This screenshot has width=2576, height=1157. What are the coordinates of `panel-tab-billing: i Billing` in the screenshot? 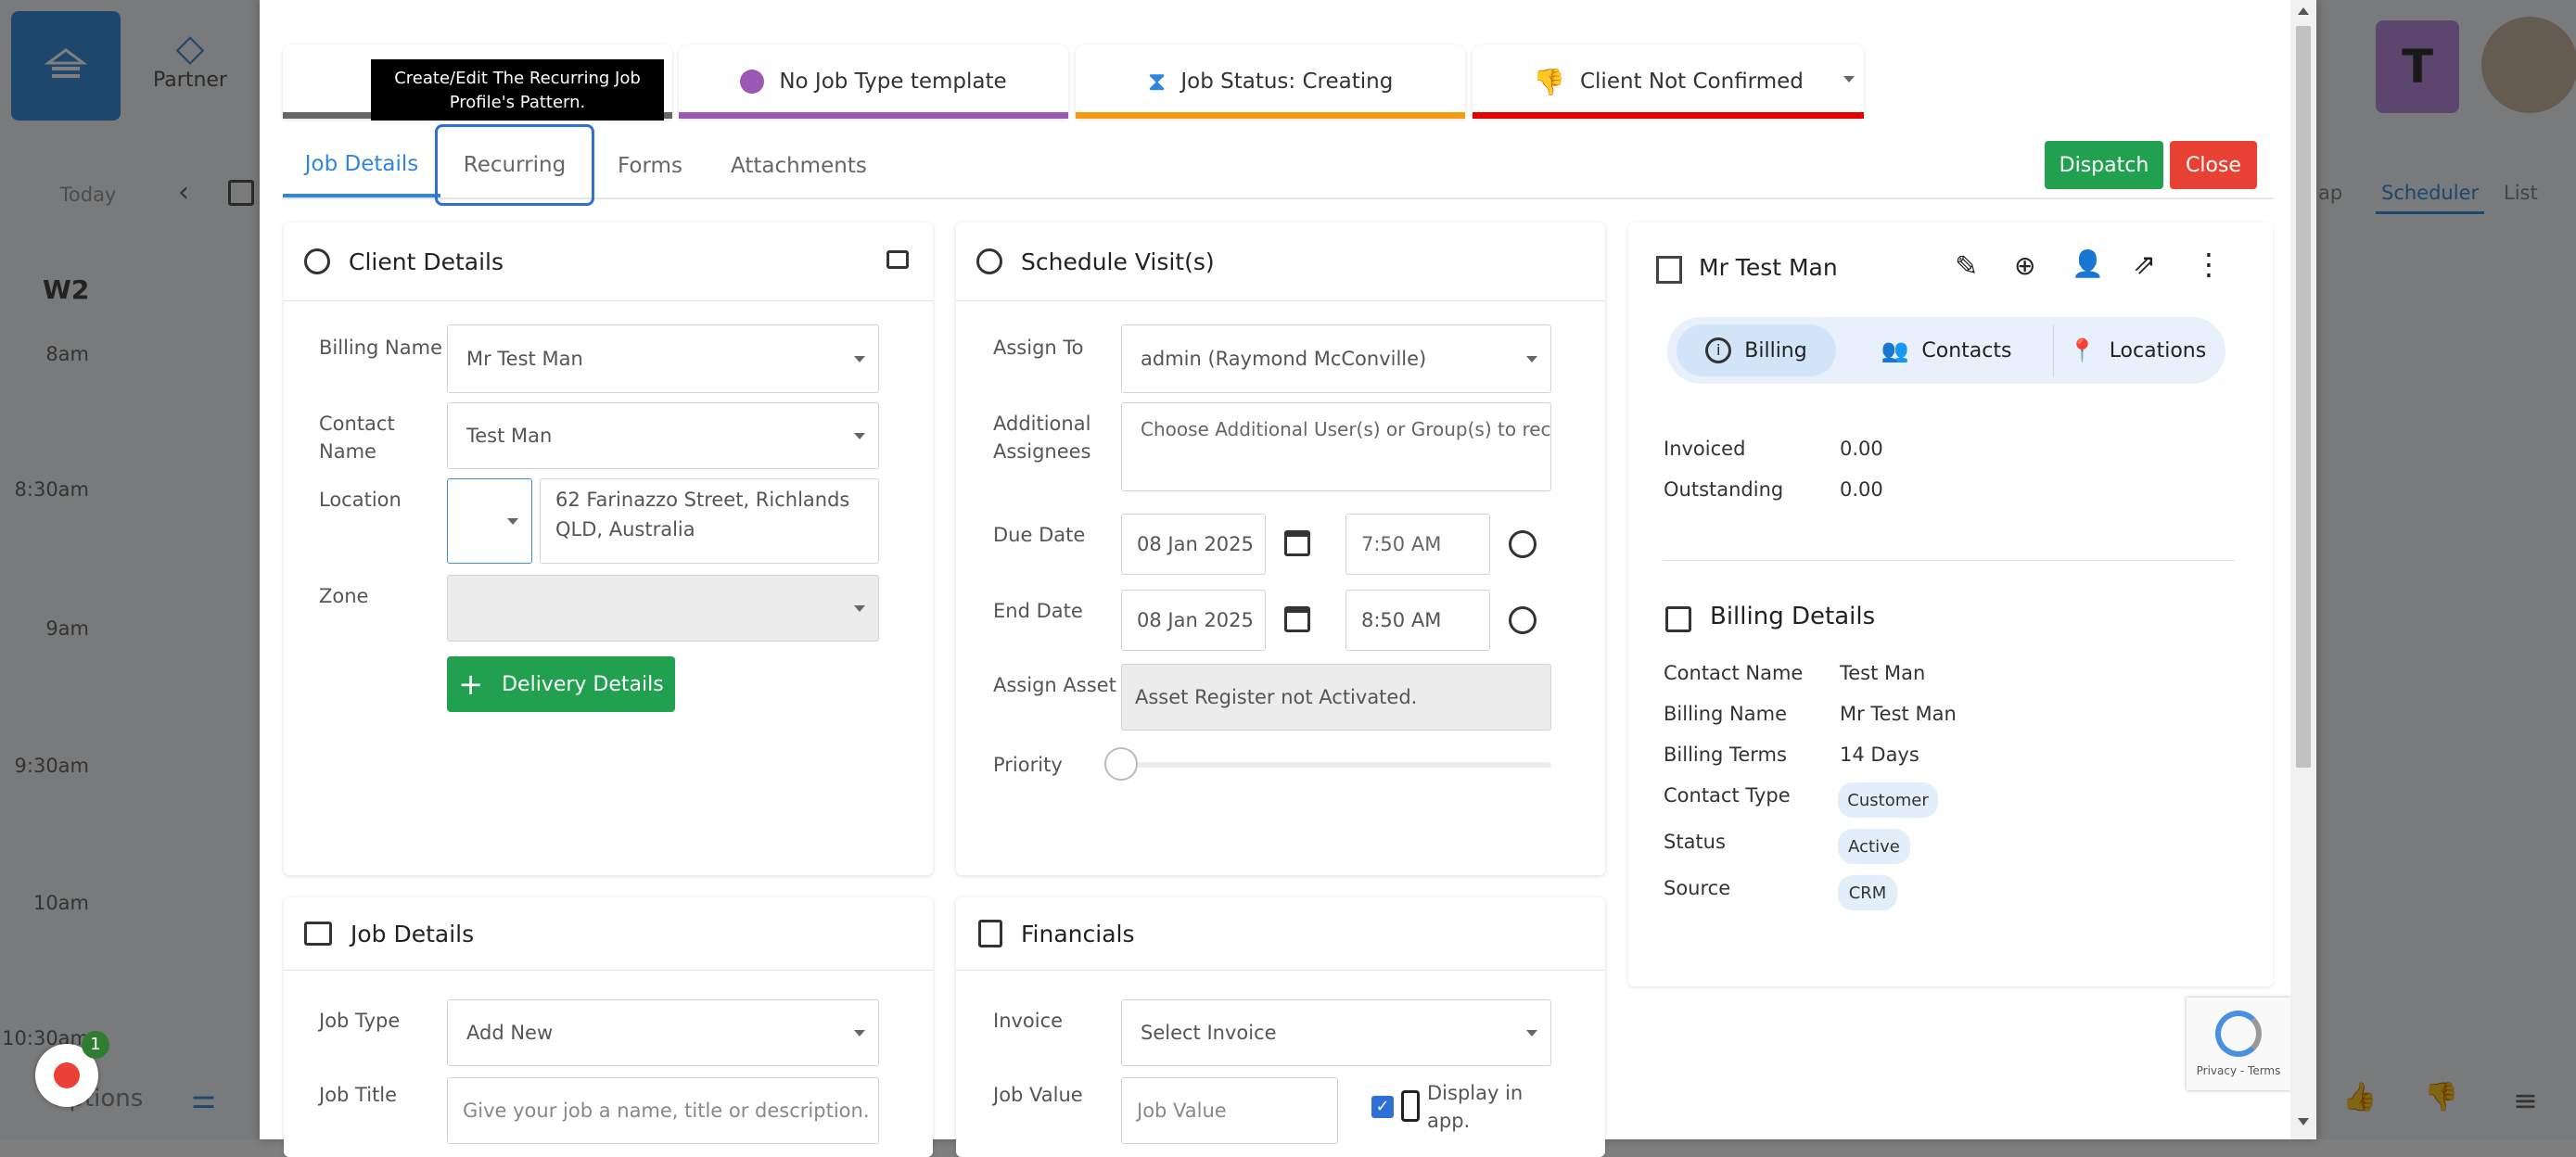 It's located at (1756, 350).